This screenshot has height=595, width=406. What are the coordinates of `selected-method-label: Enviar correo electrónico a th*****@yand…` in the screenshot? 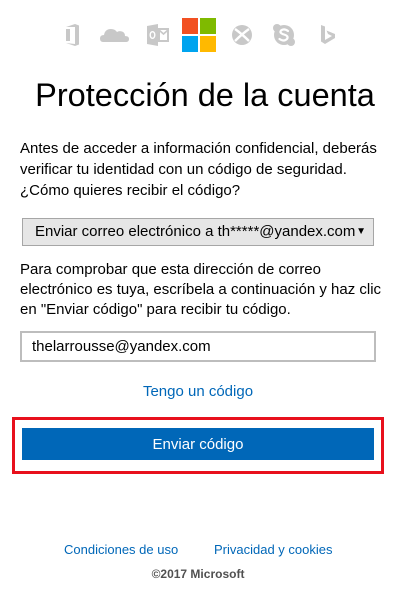 It's located at (195, 231).